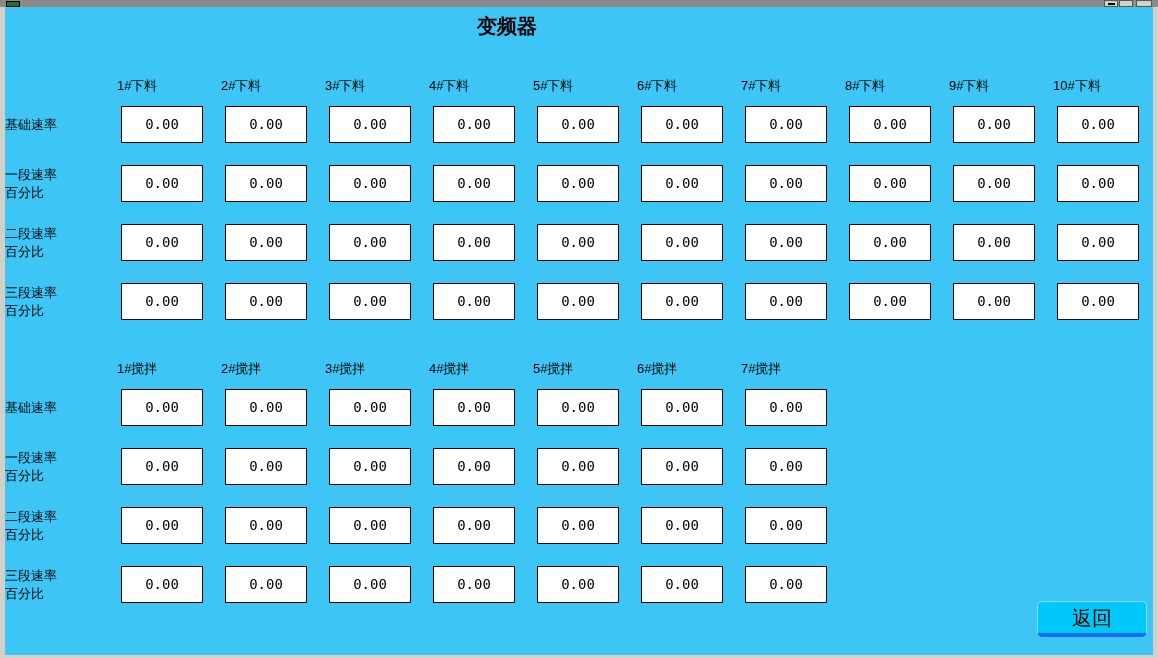  Describe the element at coordinates (137, 368) in the screenshot. I see `column-header: 1#搅拌` at that location.